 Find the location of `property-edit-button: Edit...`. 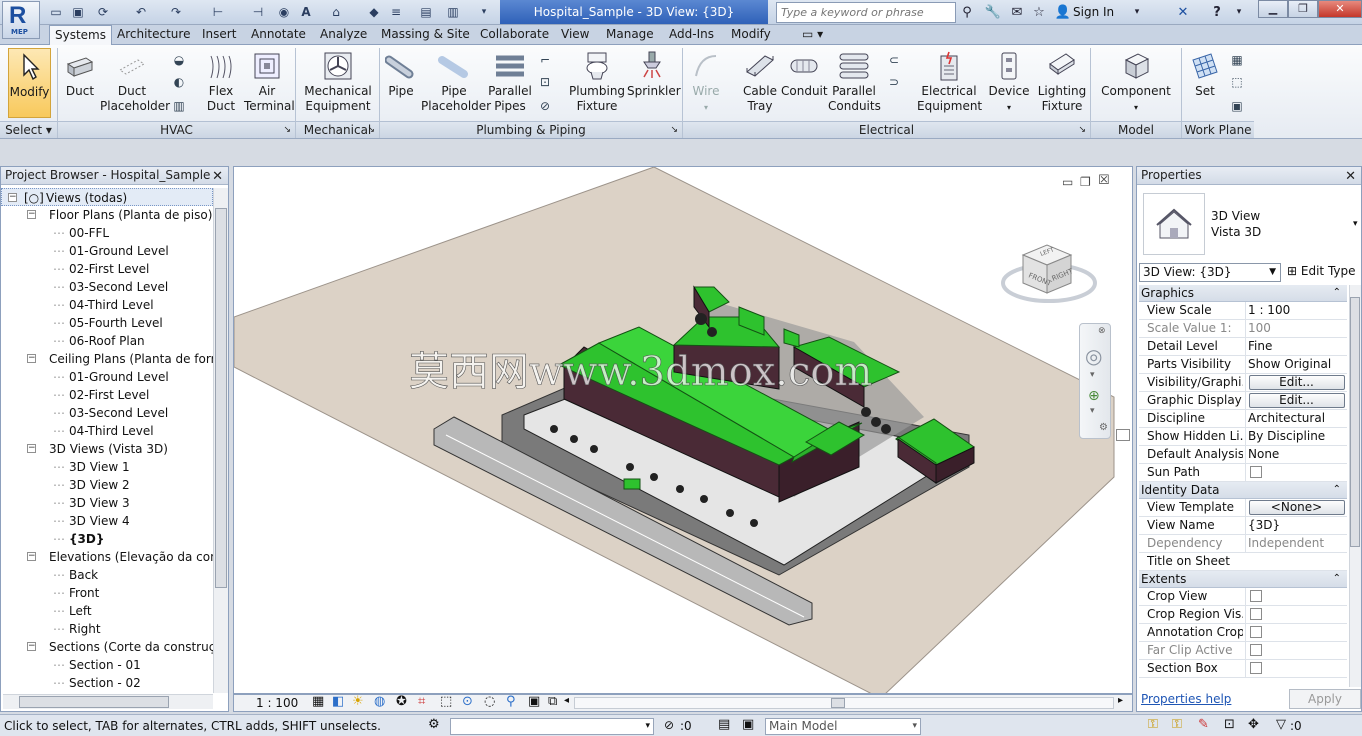

property-edit-button: Edit... is located at coordinates (1296, 400).